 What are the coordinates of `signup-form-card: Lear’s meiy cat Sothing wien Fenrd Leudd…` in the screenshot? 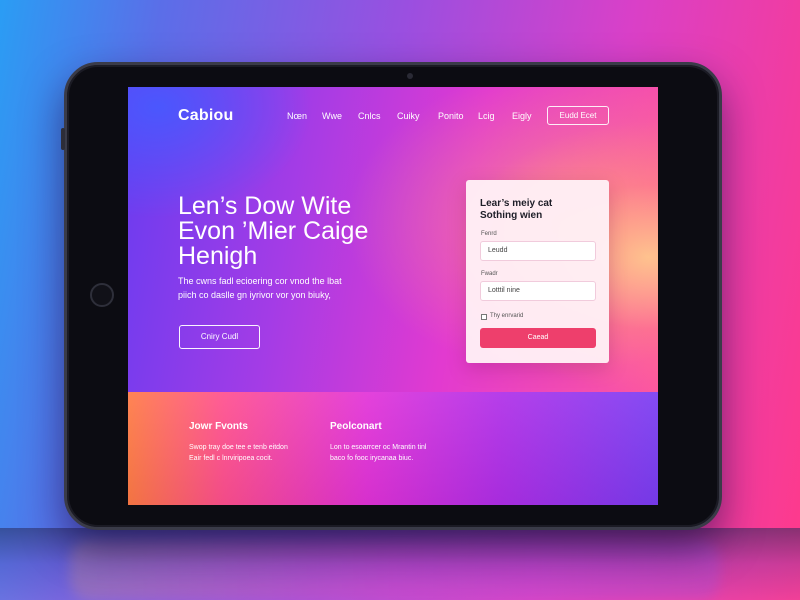 It's located at (537, 271).